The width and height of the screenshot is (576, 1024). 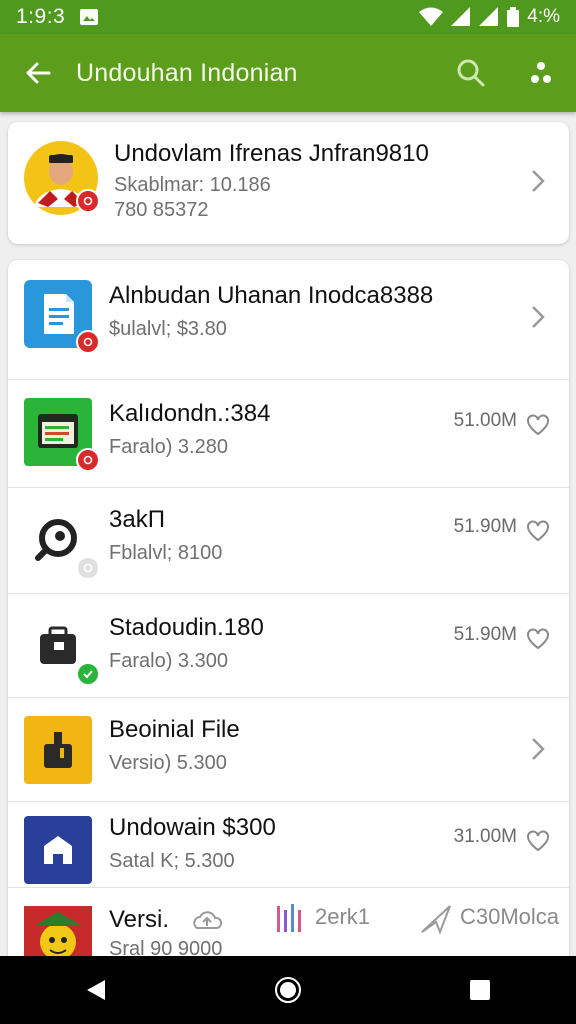 What do you see at coordinates (88, 568) in the screenshot?
I see `pending-badge` at bounding box center [88, 568].